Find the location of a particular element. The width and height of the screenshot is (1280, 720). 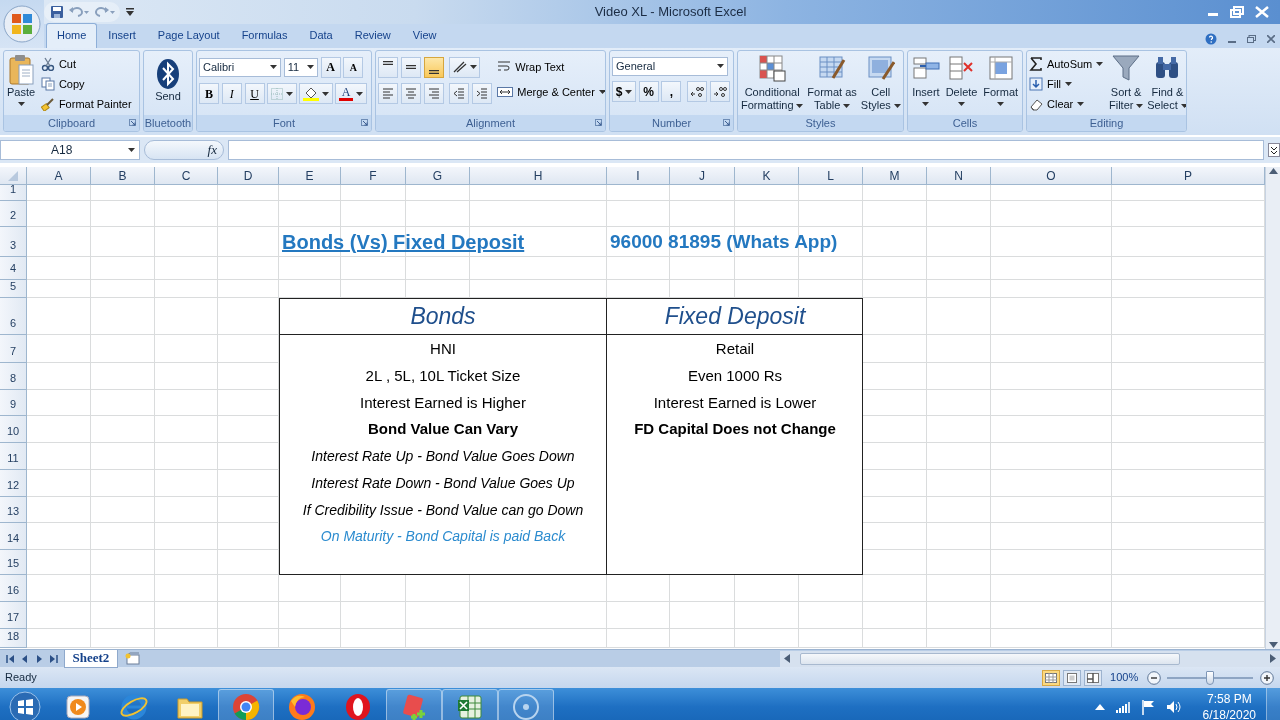

row-header: 5 is located at coordinates (13, 289).